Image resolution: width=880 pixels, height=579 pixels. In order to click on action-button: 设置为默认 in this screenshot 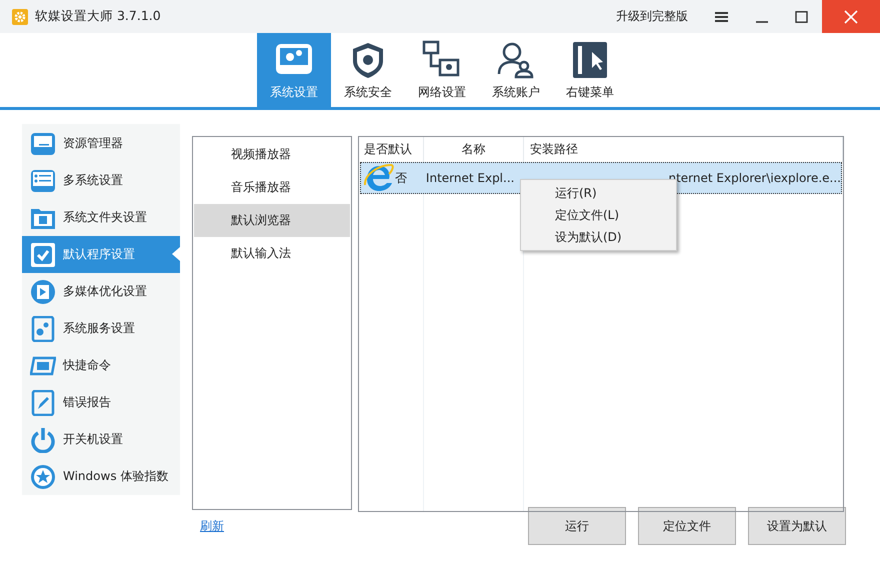, I will do `click(797, 526)`.